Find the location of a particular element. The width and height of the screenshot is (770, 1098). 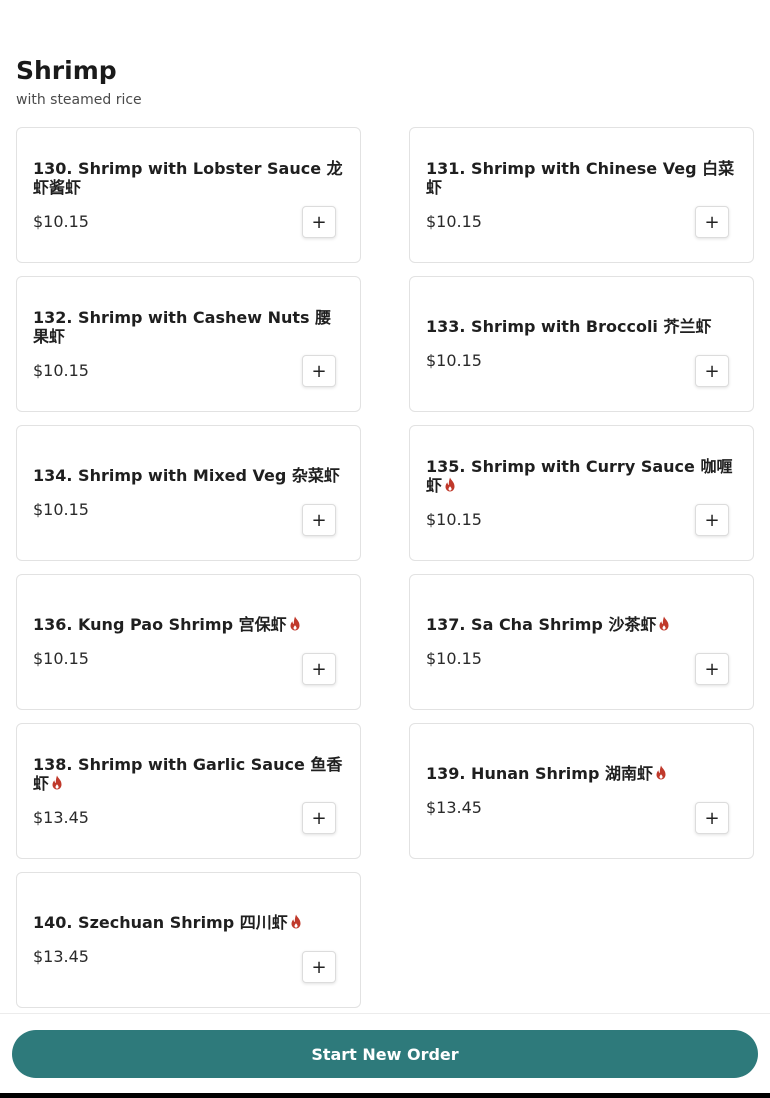

menu-item-name-english: 131. Shrimp with Chinese Veg is located at coordinates (561, 168).